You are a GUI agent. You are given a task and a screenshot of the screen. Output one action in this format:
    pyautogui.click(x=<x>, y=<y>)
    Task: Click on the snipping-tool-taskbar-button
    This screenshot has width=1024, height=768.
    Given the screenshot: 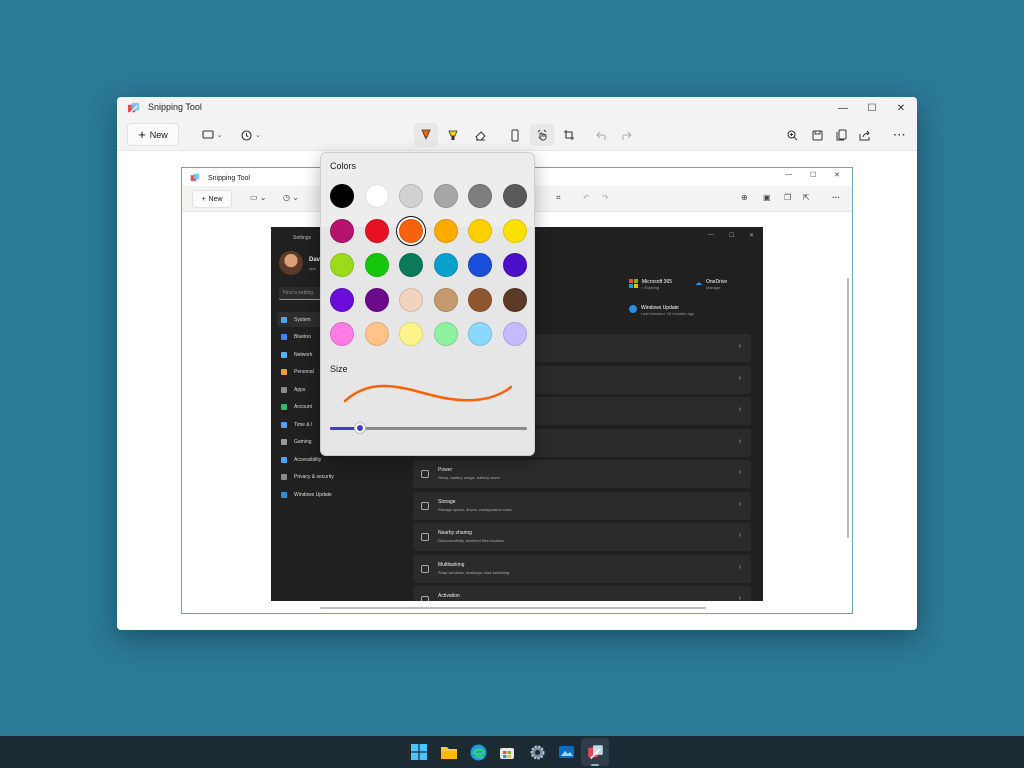 What is the action you would take?
    pyautogui.click(x=595, y=752)
    